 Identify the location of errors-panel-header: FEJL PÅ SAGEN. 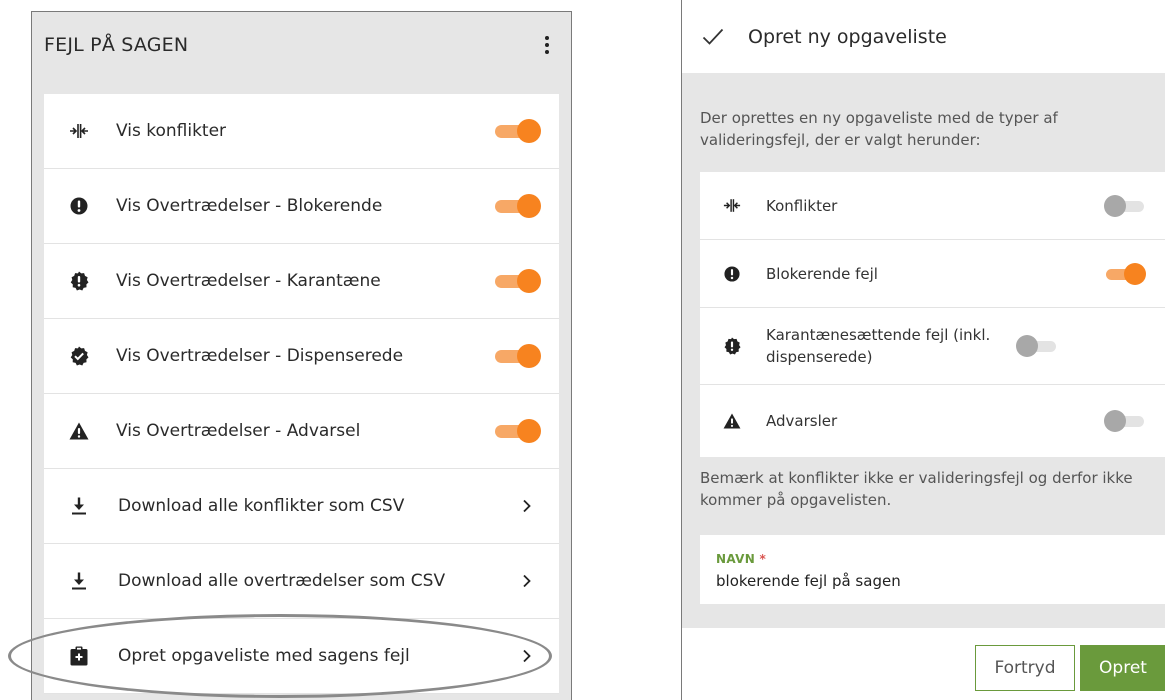
(301, 45).